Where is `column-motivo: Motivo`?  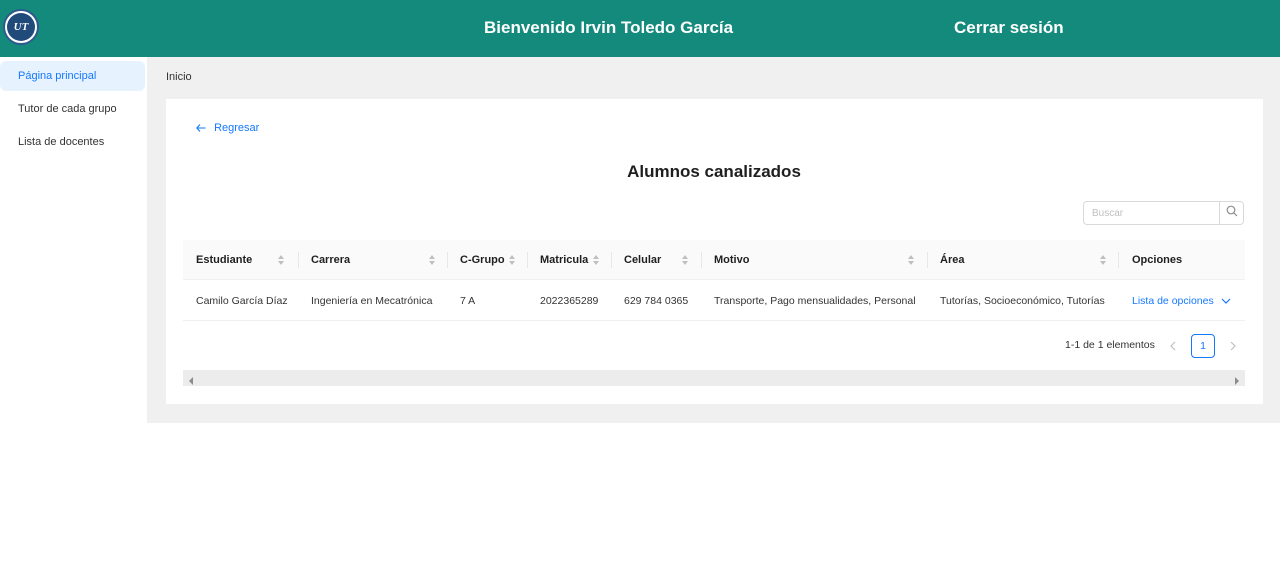 column-motivo: Motivo is located at coordinates (731, 260).